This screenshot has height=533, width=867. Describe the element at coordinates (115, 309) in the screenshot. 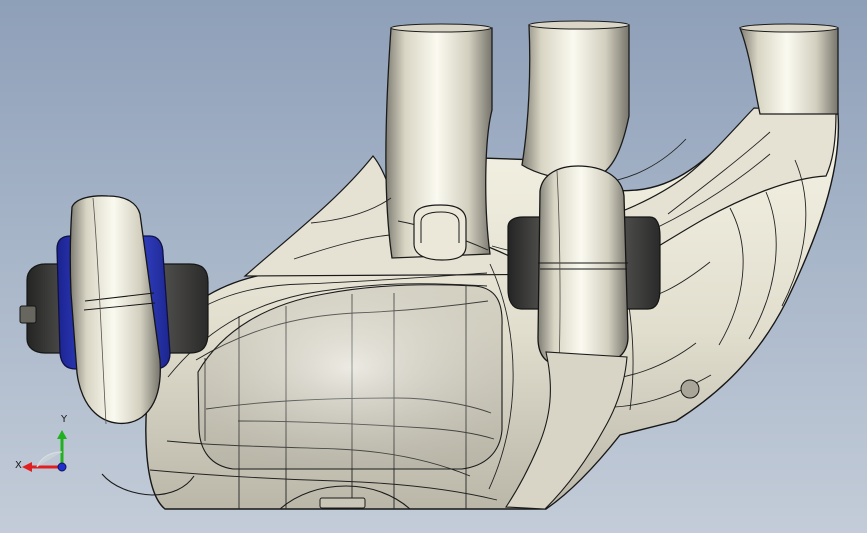

I see `left-bushing-housing` at that location.